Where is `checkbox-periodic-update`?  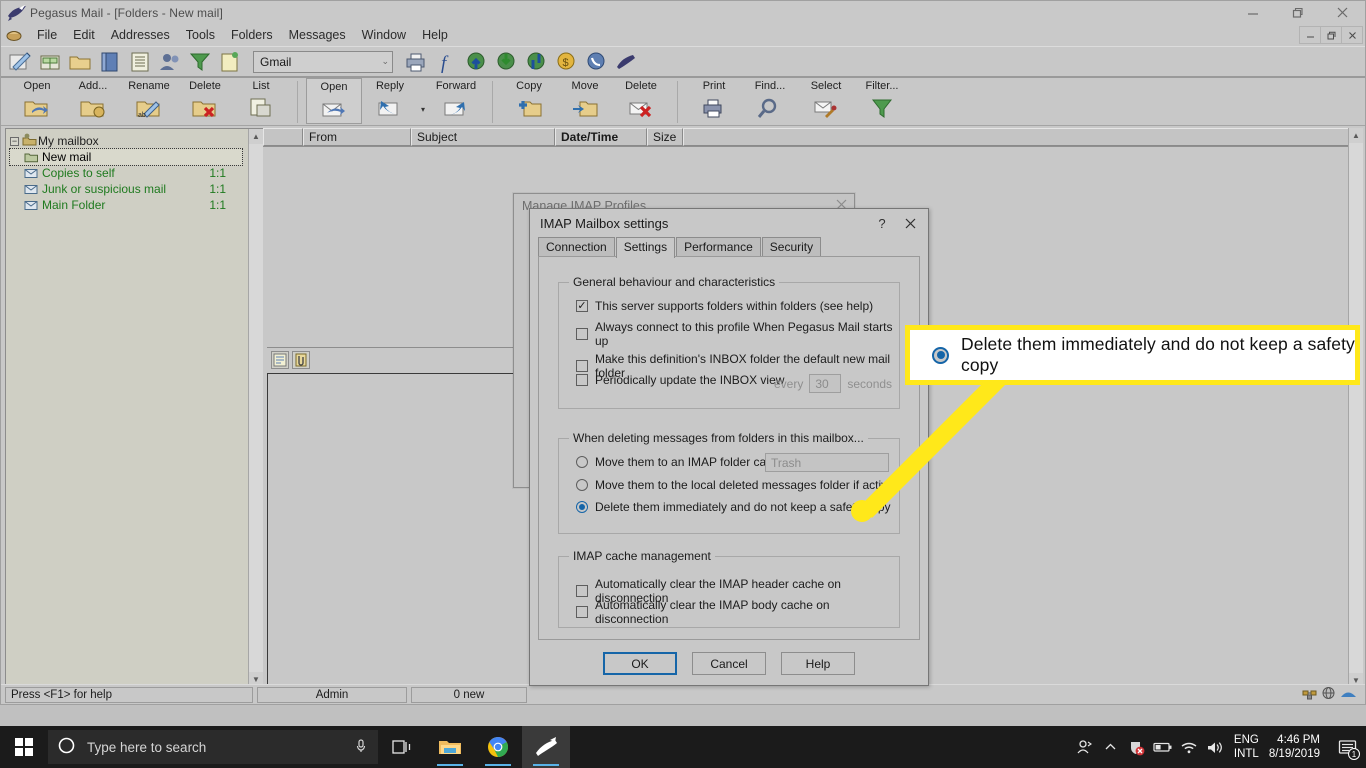
checkbox-periodic-update is located at coordinates (582, 380).